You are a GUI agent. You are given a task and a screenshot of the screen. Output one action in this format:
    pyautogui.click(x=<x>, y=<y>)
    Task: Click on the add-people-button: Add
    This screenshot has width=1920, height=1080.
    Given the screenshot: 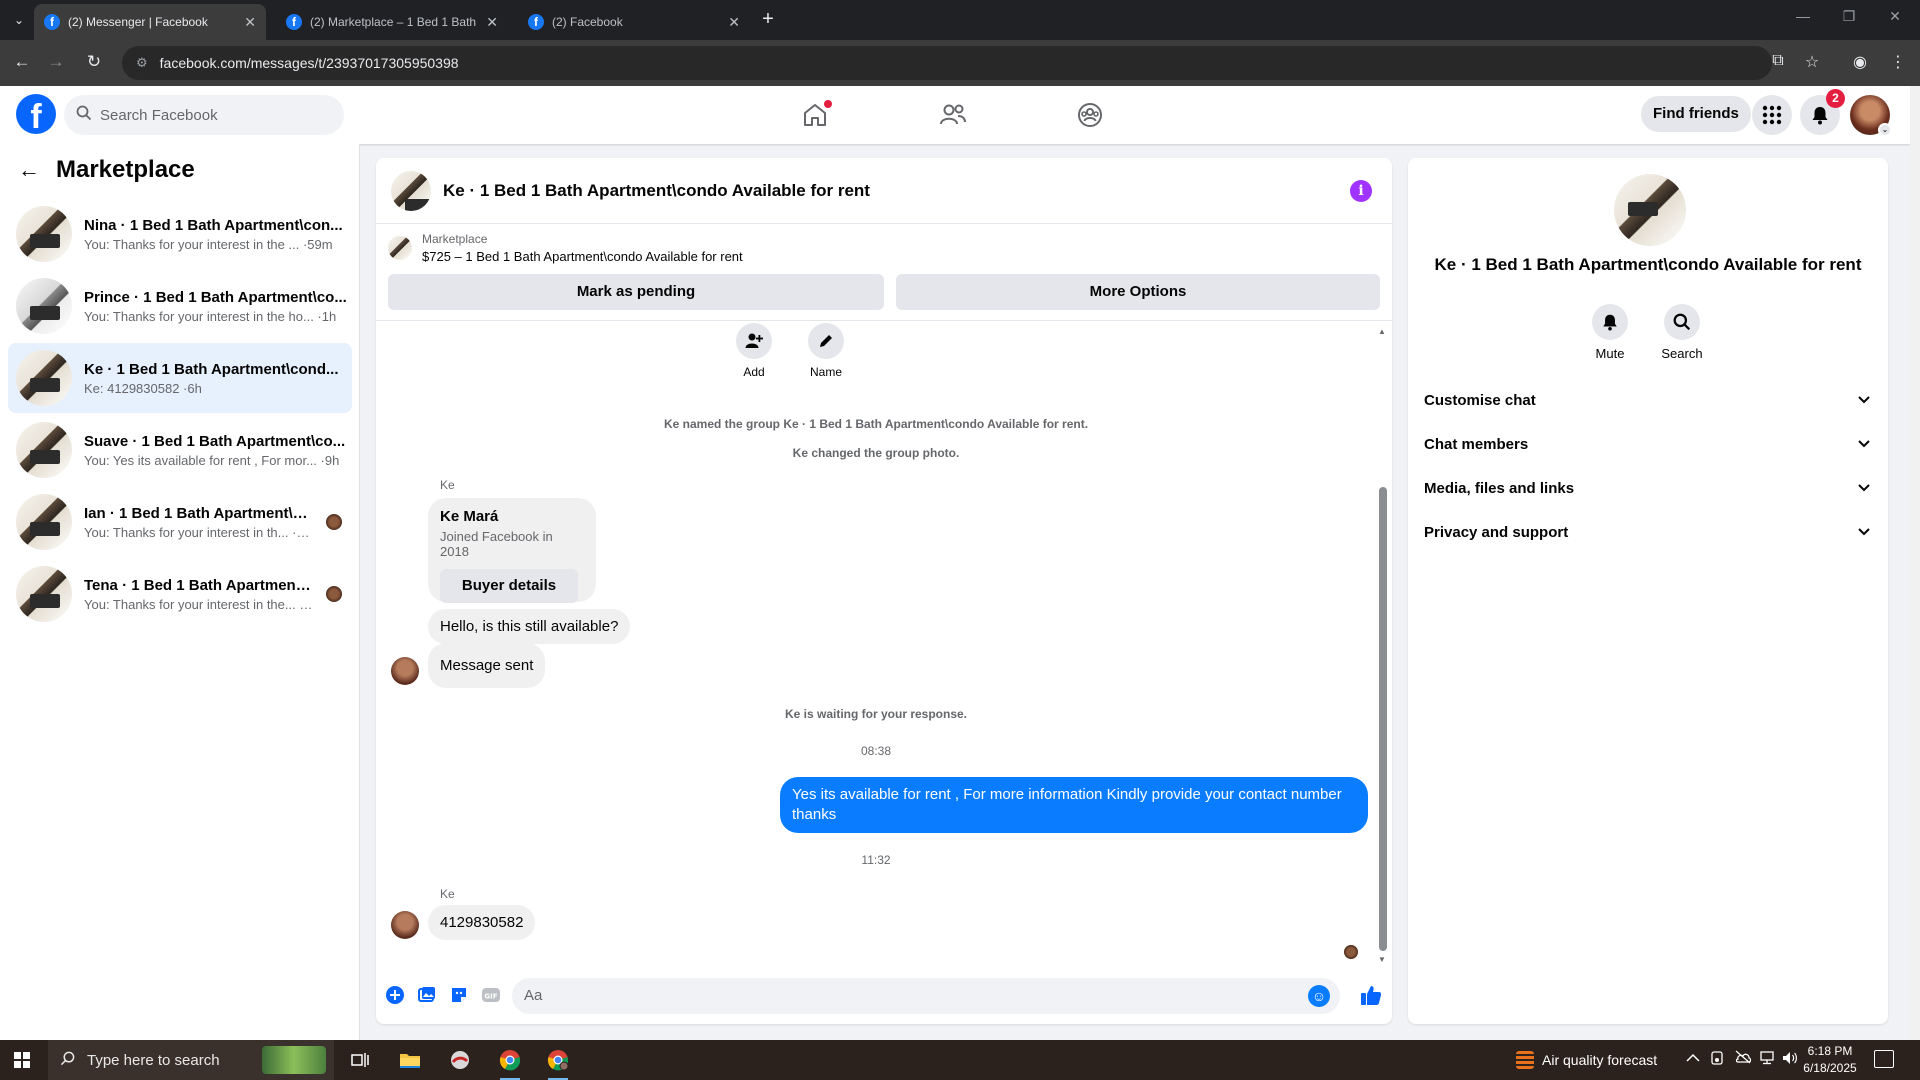 What is the action you would take?
    pyautogui.click(x=754, y=351)
    